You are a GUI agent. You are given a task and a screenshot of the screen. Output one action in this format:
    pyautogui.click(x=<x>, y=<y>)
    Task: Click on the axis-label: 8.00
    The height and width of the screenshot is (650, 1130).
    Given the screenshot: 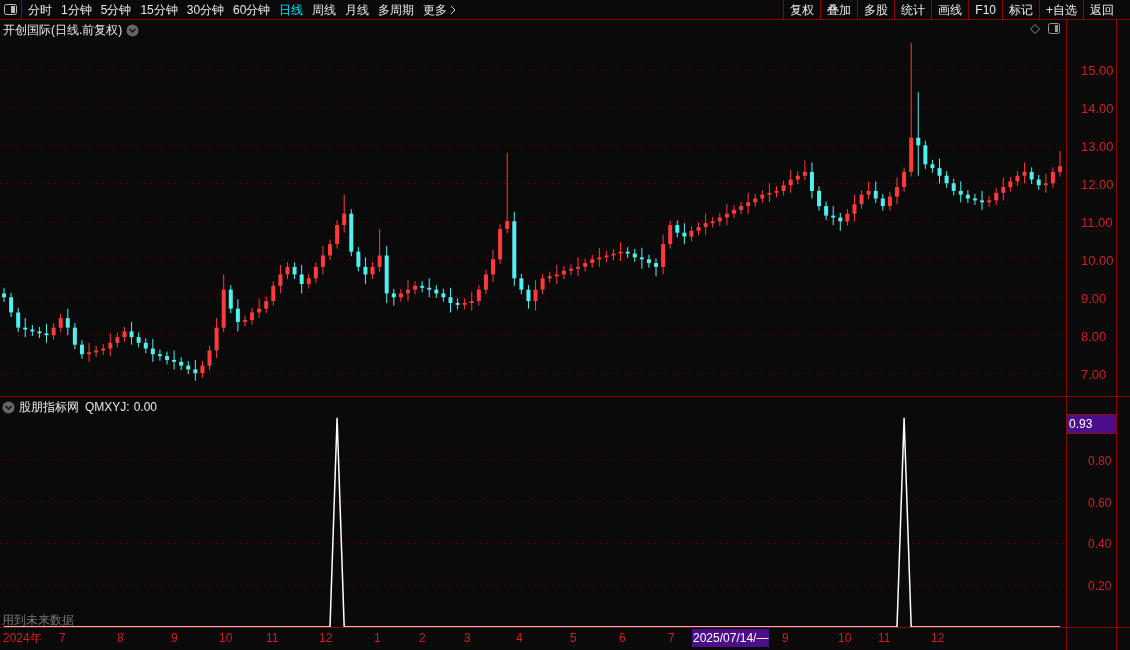 What is the action you would take?
    pyautogui.click(x=1094, y=337)
    